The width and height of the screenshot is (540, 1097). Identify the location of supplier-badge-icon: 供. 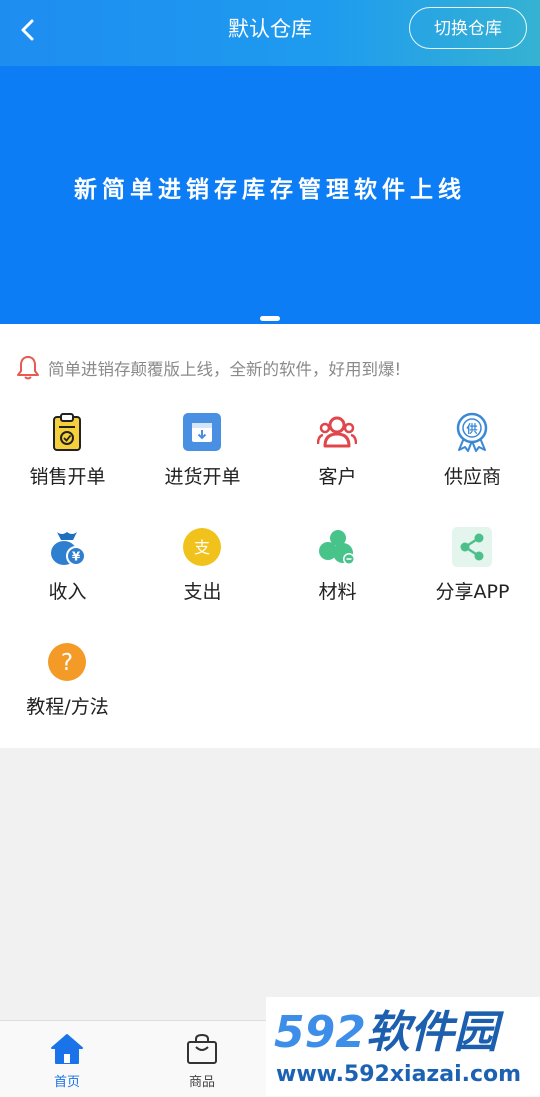
(472, 432).